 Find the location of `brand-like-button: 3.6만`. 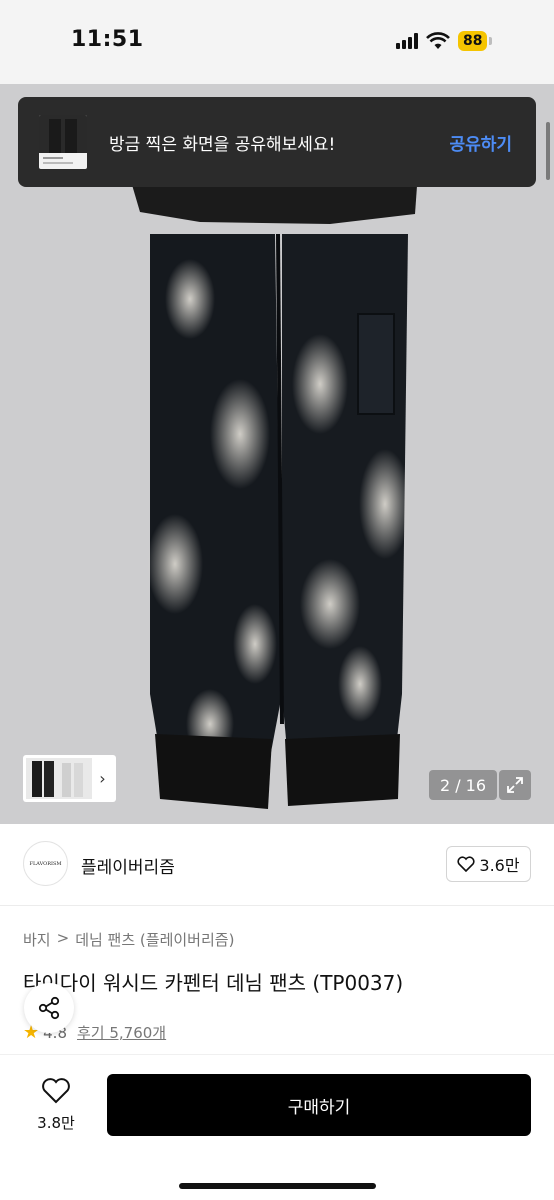

brand-like-button: 3.6만 is located at coordinates (488, 864).